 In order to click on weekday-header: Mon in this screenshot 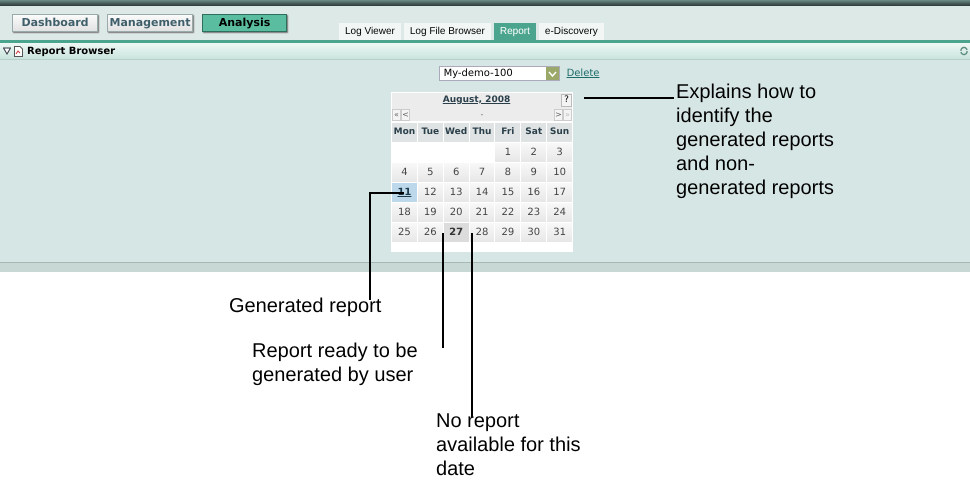, I will do `click(404, 132)`.